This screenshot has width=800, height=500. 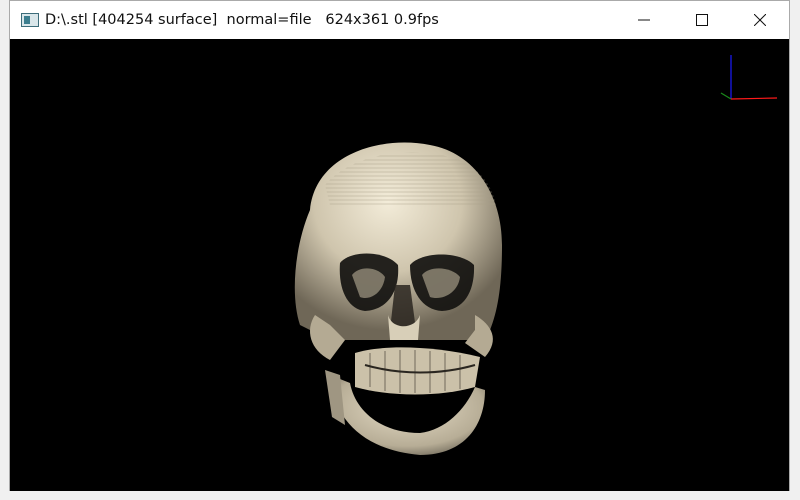 I want to click on axis-x-line, so click(x=754, y=98).